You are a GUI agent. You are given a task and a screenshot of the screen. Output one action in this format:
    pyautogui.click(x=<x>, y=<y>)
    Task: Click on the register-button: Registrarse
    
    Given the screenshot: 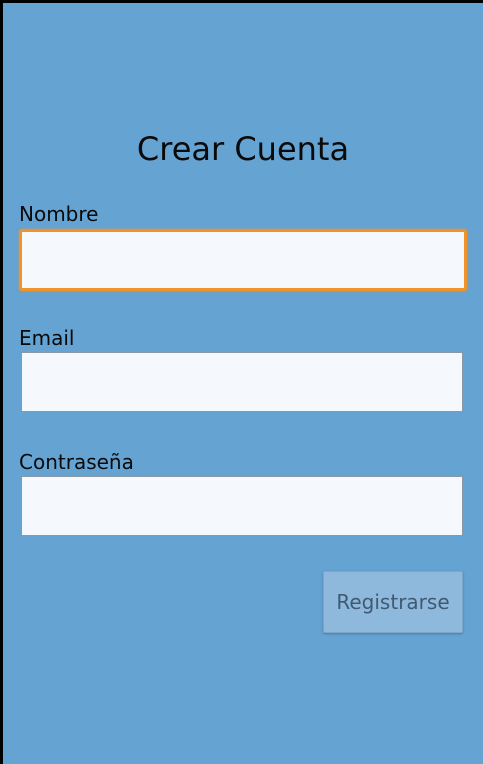 What is the action you would take?
    pyautogui.click(x=393, y=602)
    